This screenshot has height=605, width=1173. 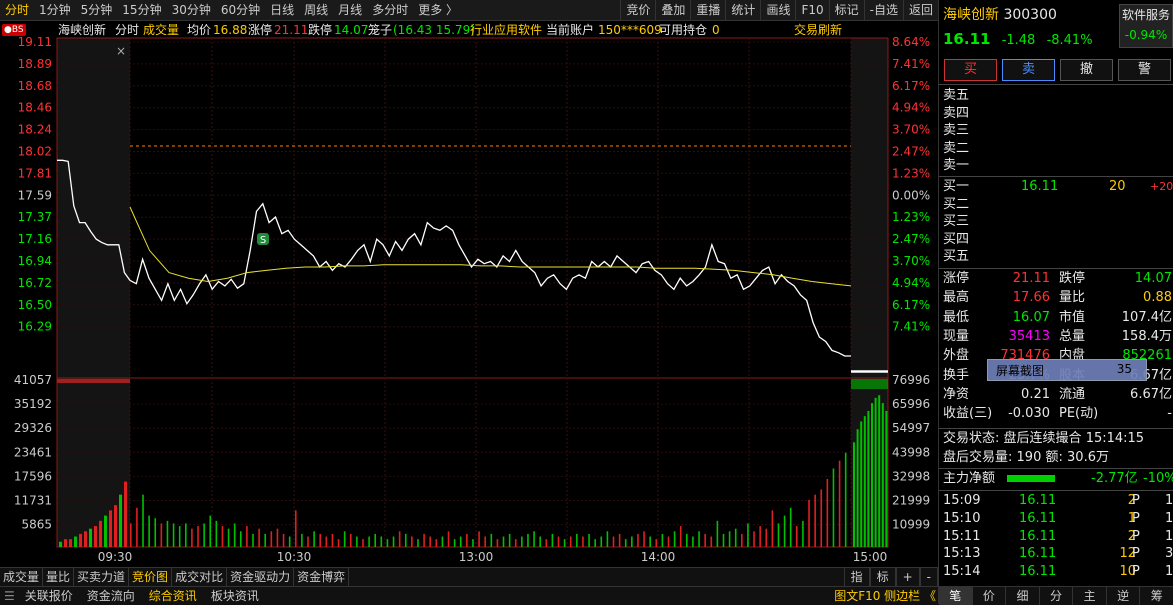 I want to click on sell-level-label: 卖二, so click(x=956, y=148).